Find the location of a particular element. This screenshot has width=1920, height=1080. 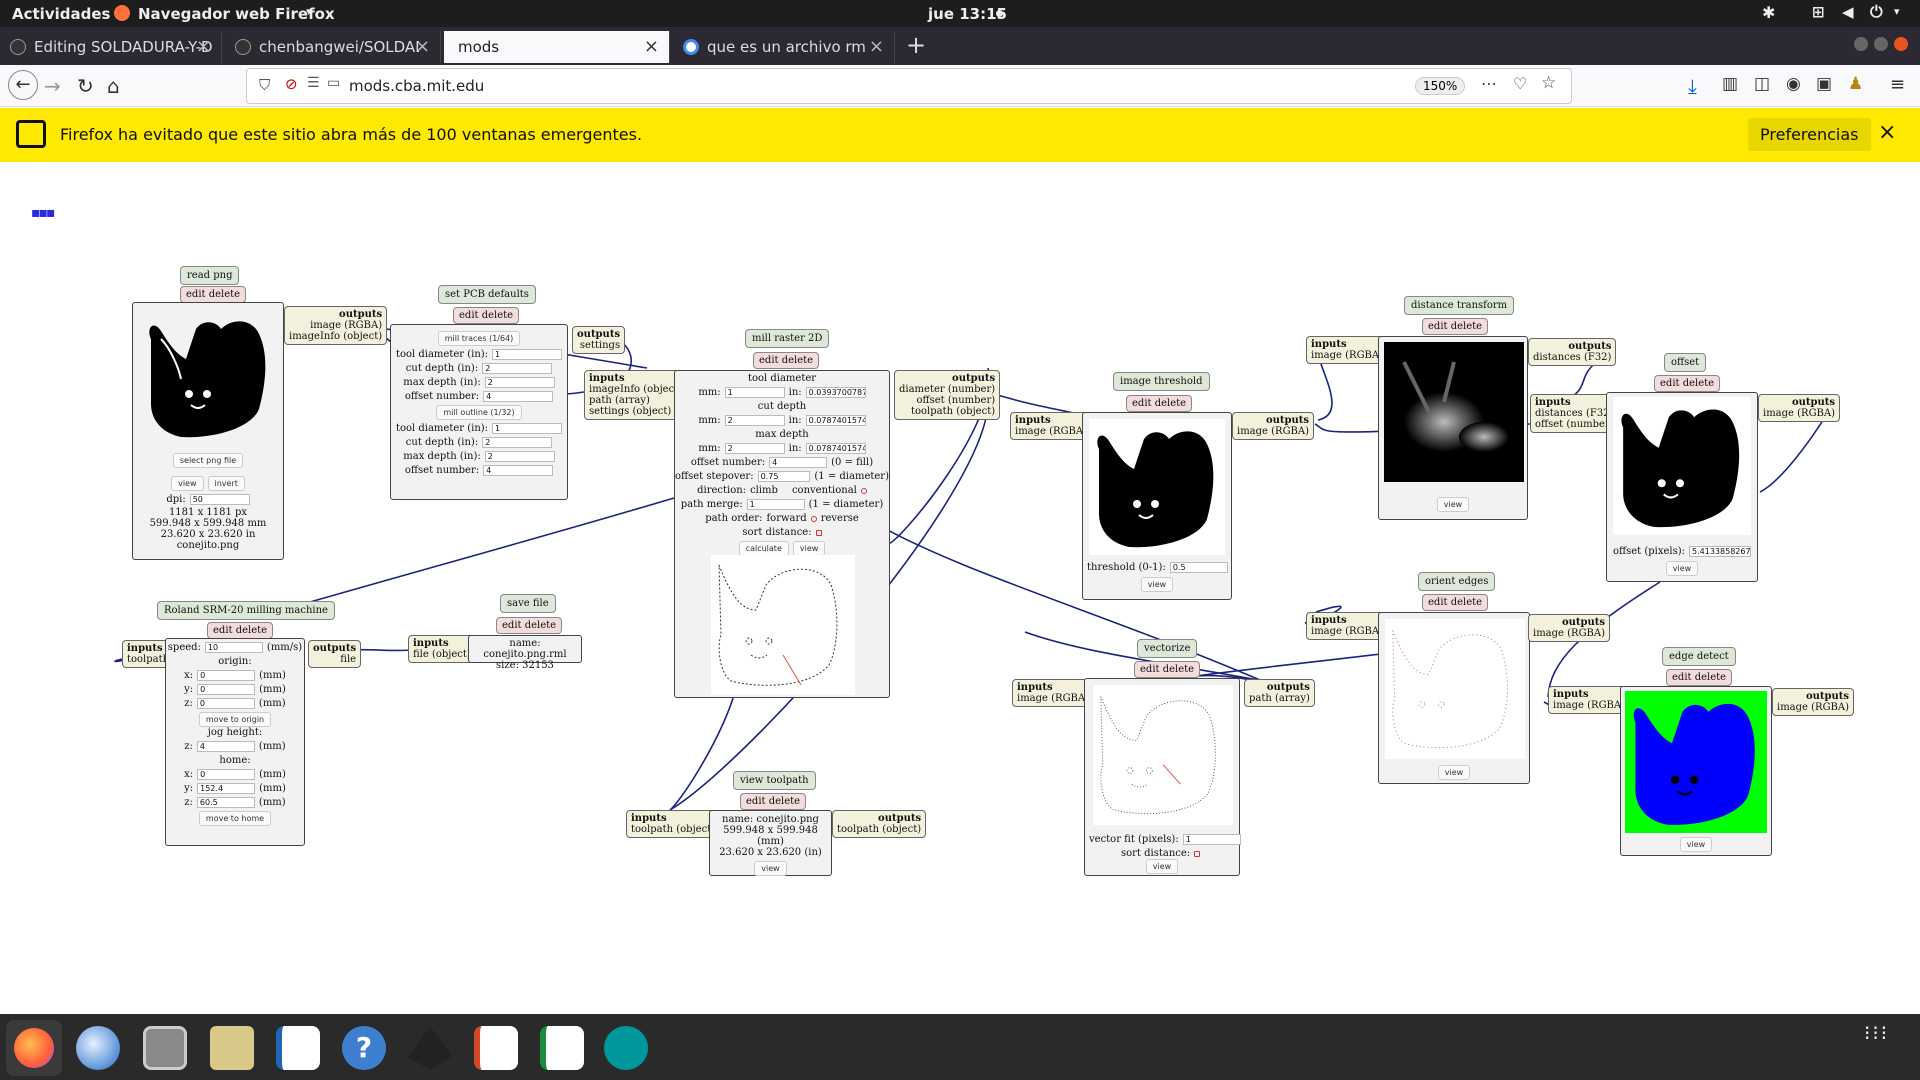

pcb-defaults-title: set PCB defaults is located at coordinates (487, 294).